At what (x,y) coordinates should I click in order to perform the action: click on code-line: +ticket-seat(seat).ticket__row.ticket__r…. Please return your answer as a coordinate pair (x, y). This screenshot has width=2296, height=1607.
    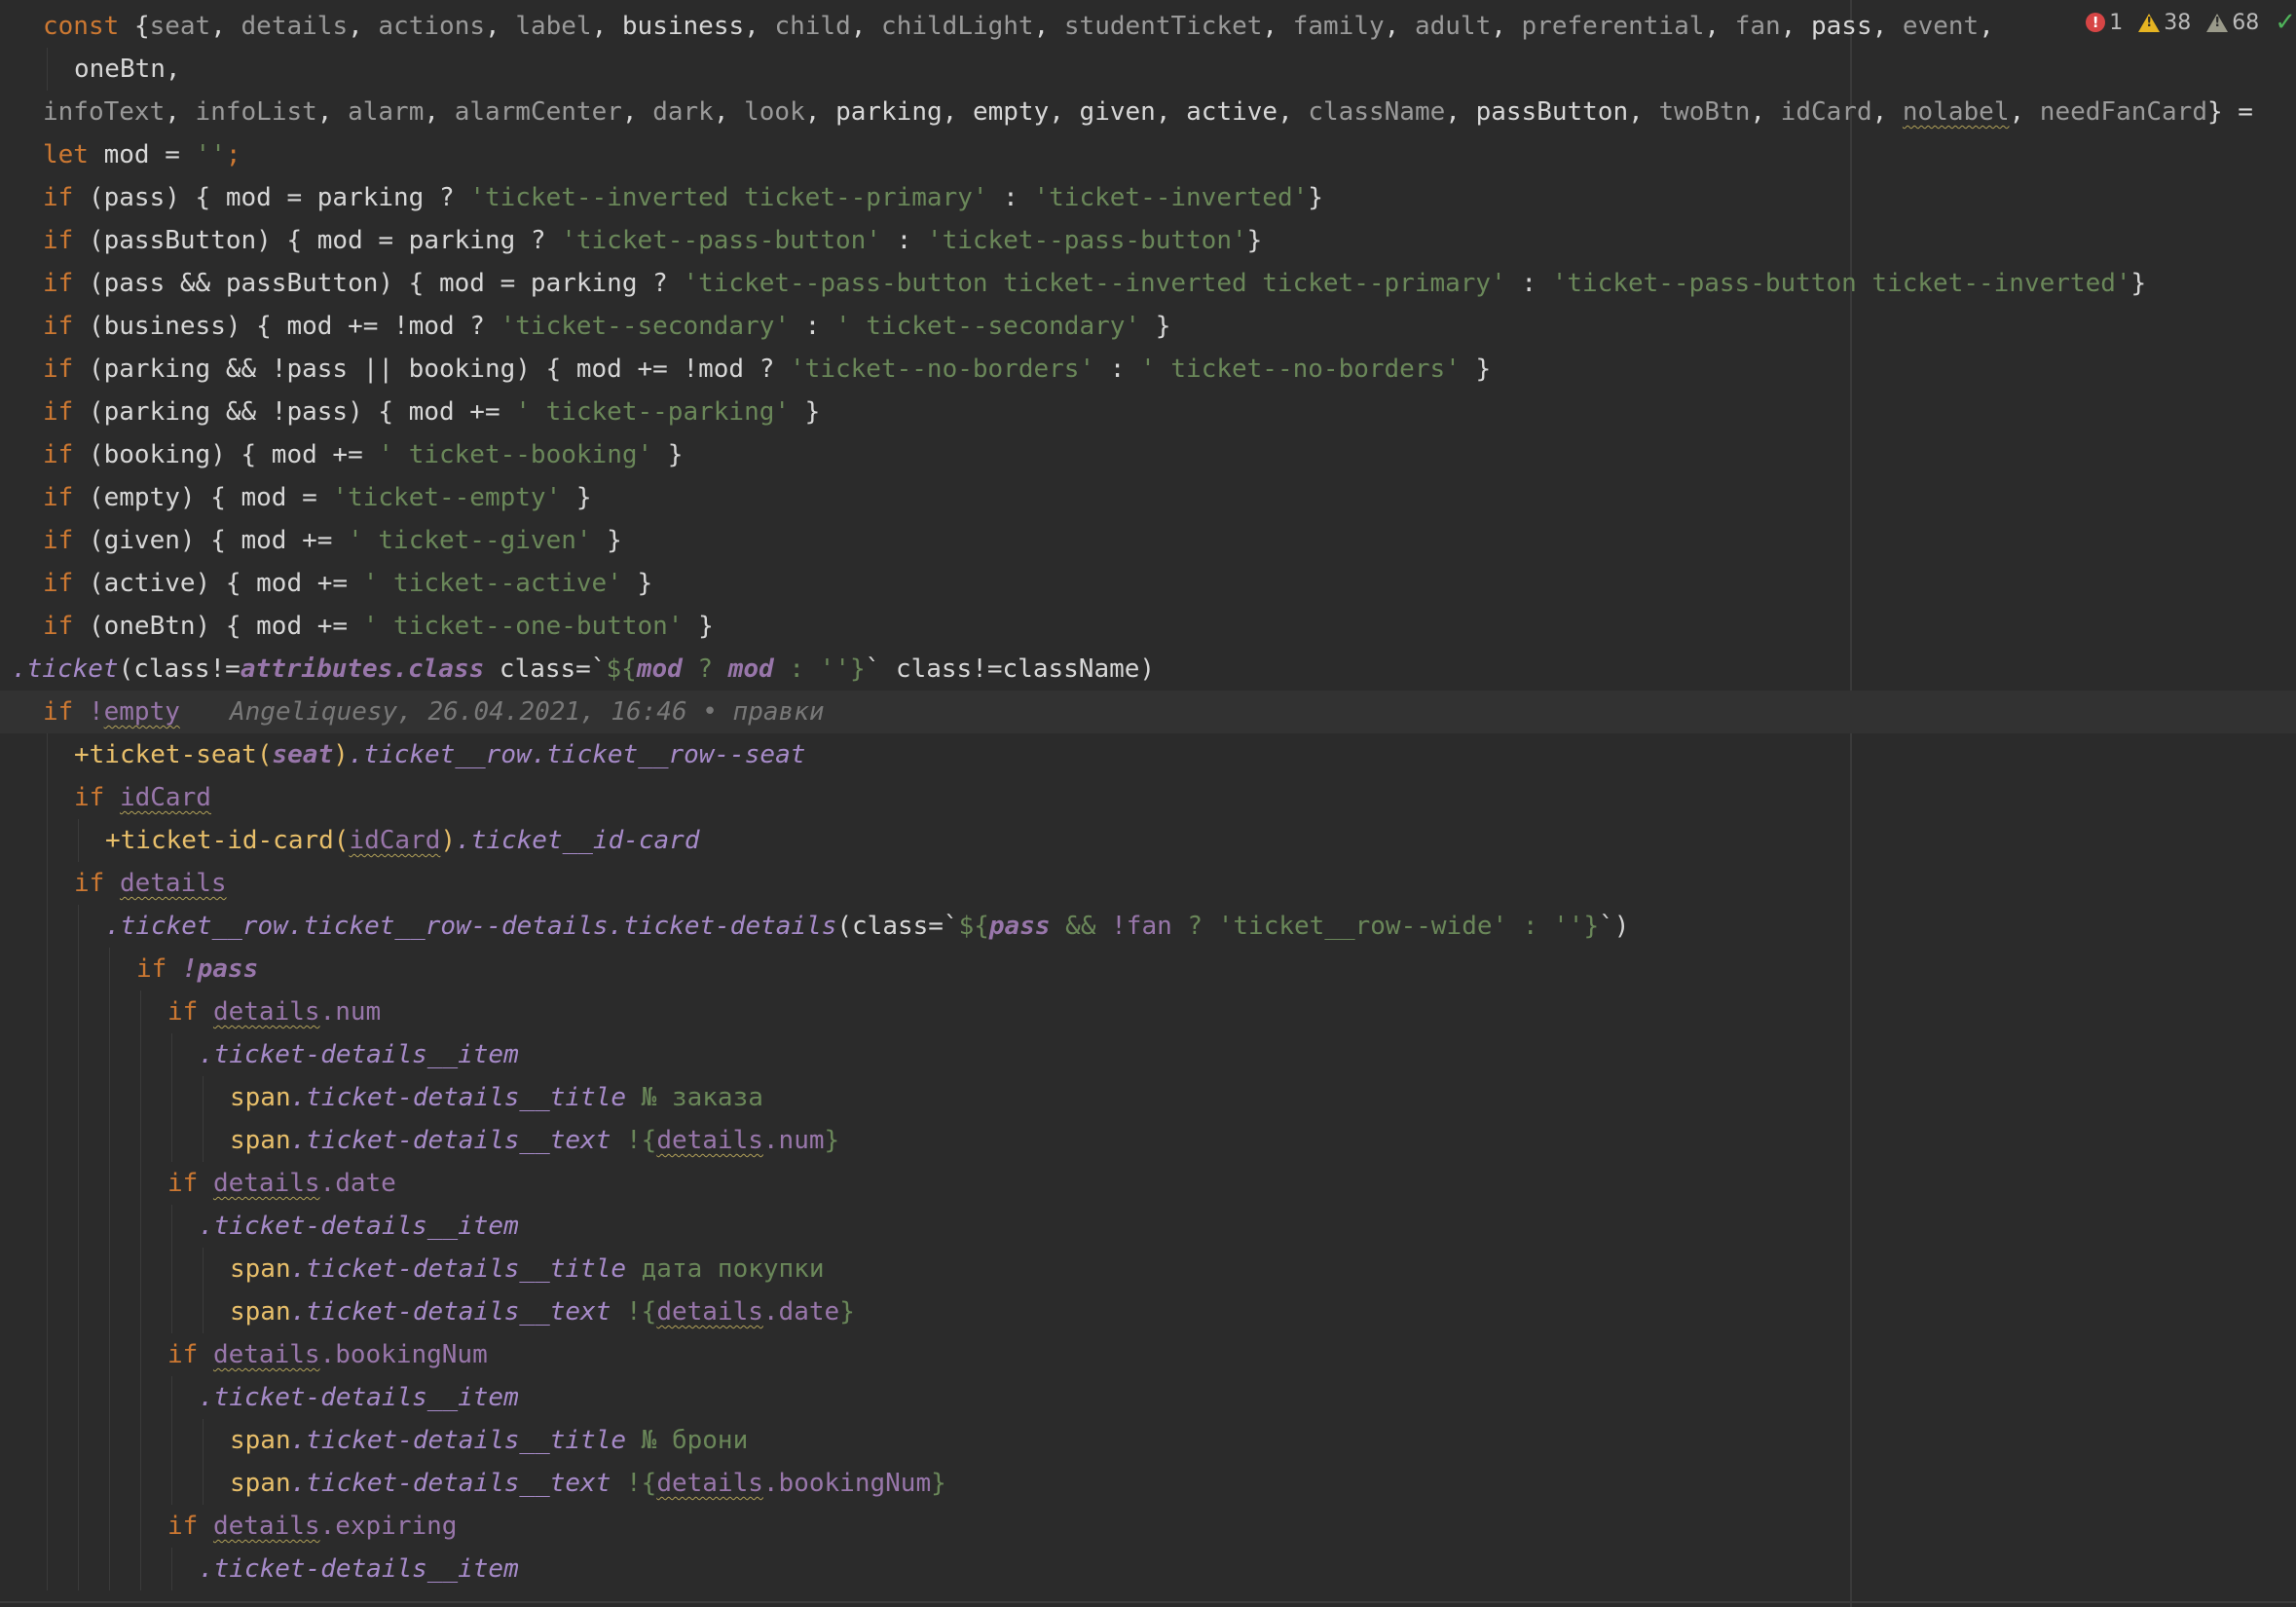
    Looking at the image, I should click on (1148, 755).